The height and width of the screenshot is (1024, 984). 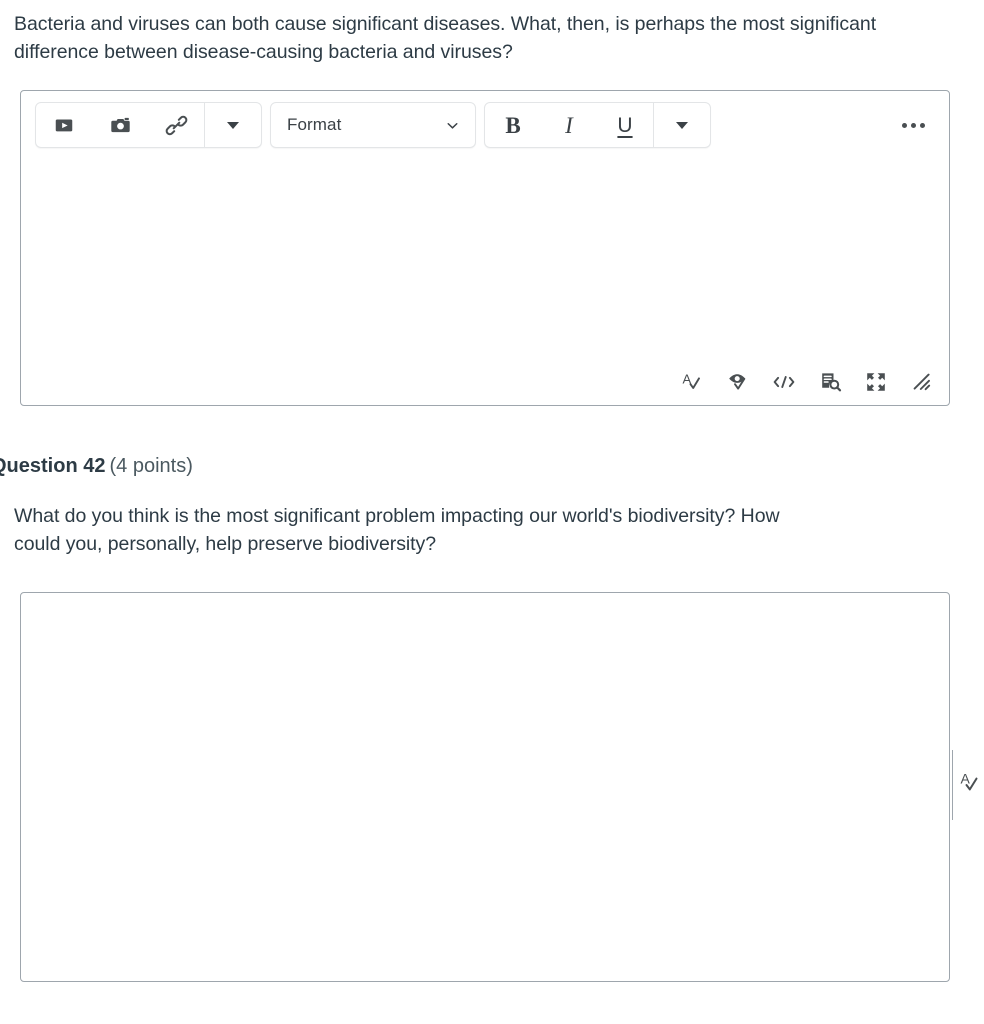 What do you see at coordinates (120, 125) in the screenshot?
I see `insert-image-button` at bounding box center [120, 125].